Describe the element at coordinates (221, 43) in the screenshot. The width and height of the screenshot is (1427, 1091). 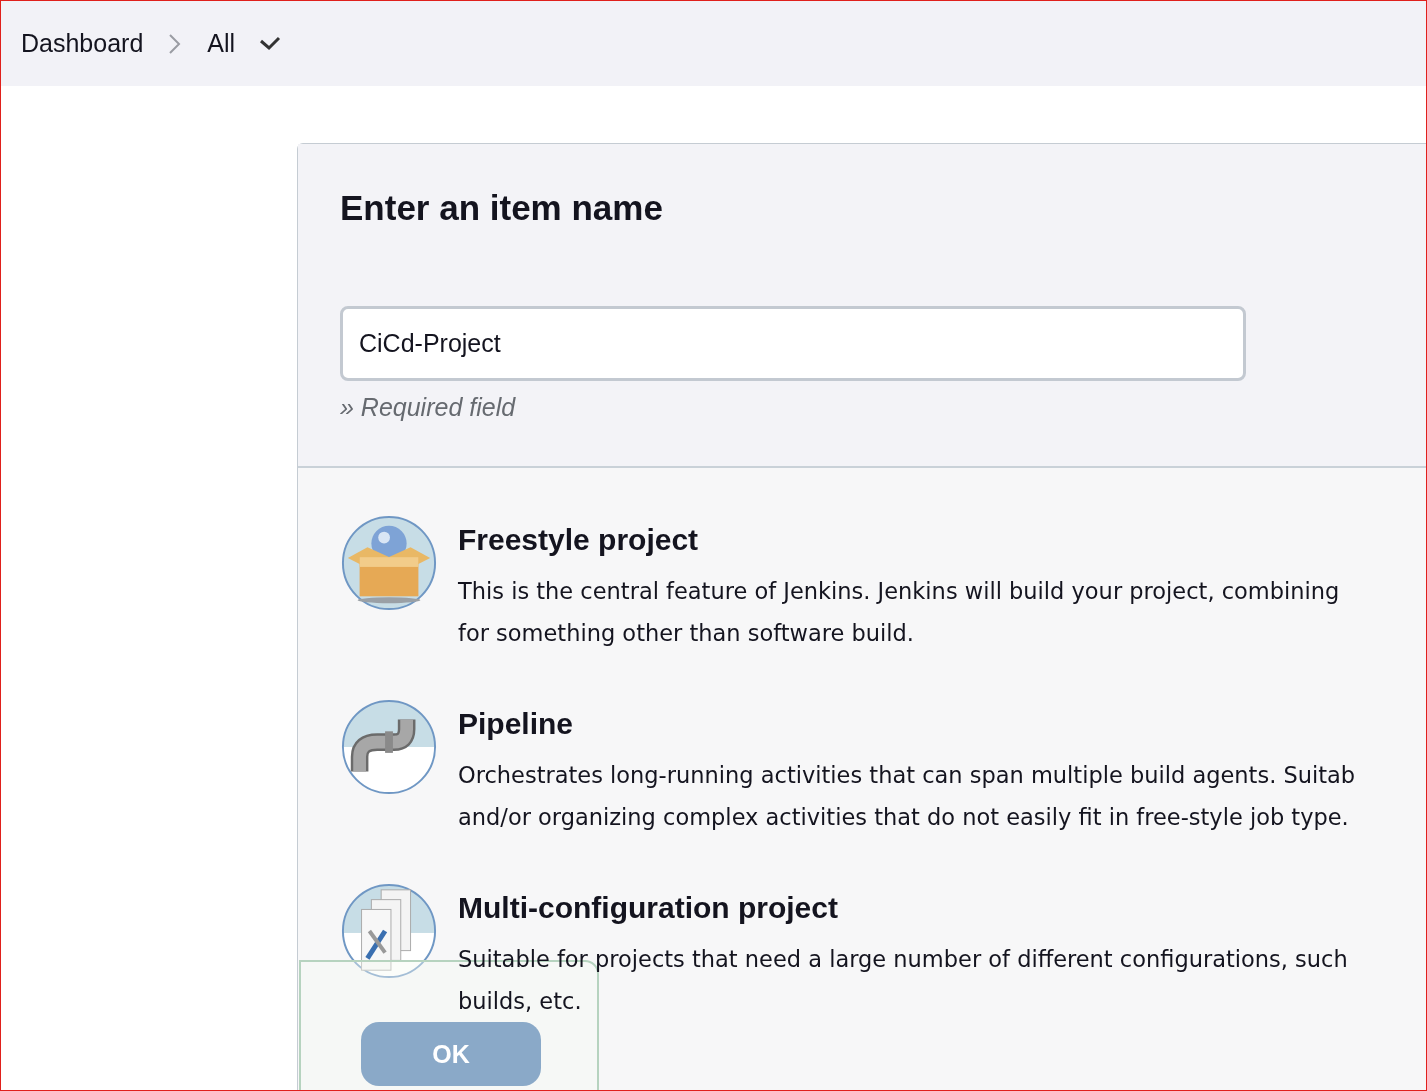
I see `breadcrumb-link: All` at that location.